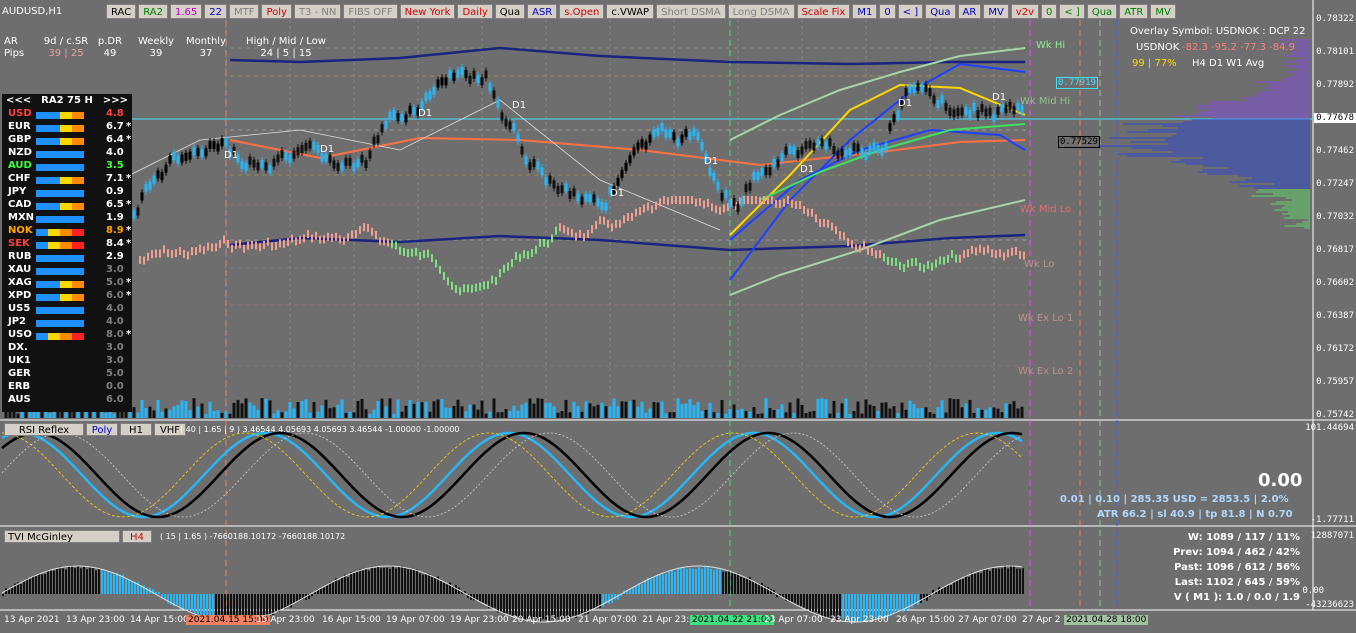  Describe the element at coordinates (1236, 552) in the screenshot. I see `tvi-stat-line: Prev: 1094 / 462 / 42%` at that location.